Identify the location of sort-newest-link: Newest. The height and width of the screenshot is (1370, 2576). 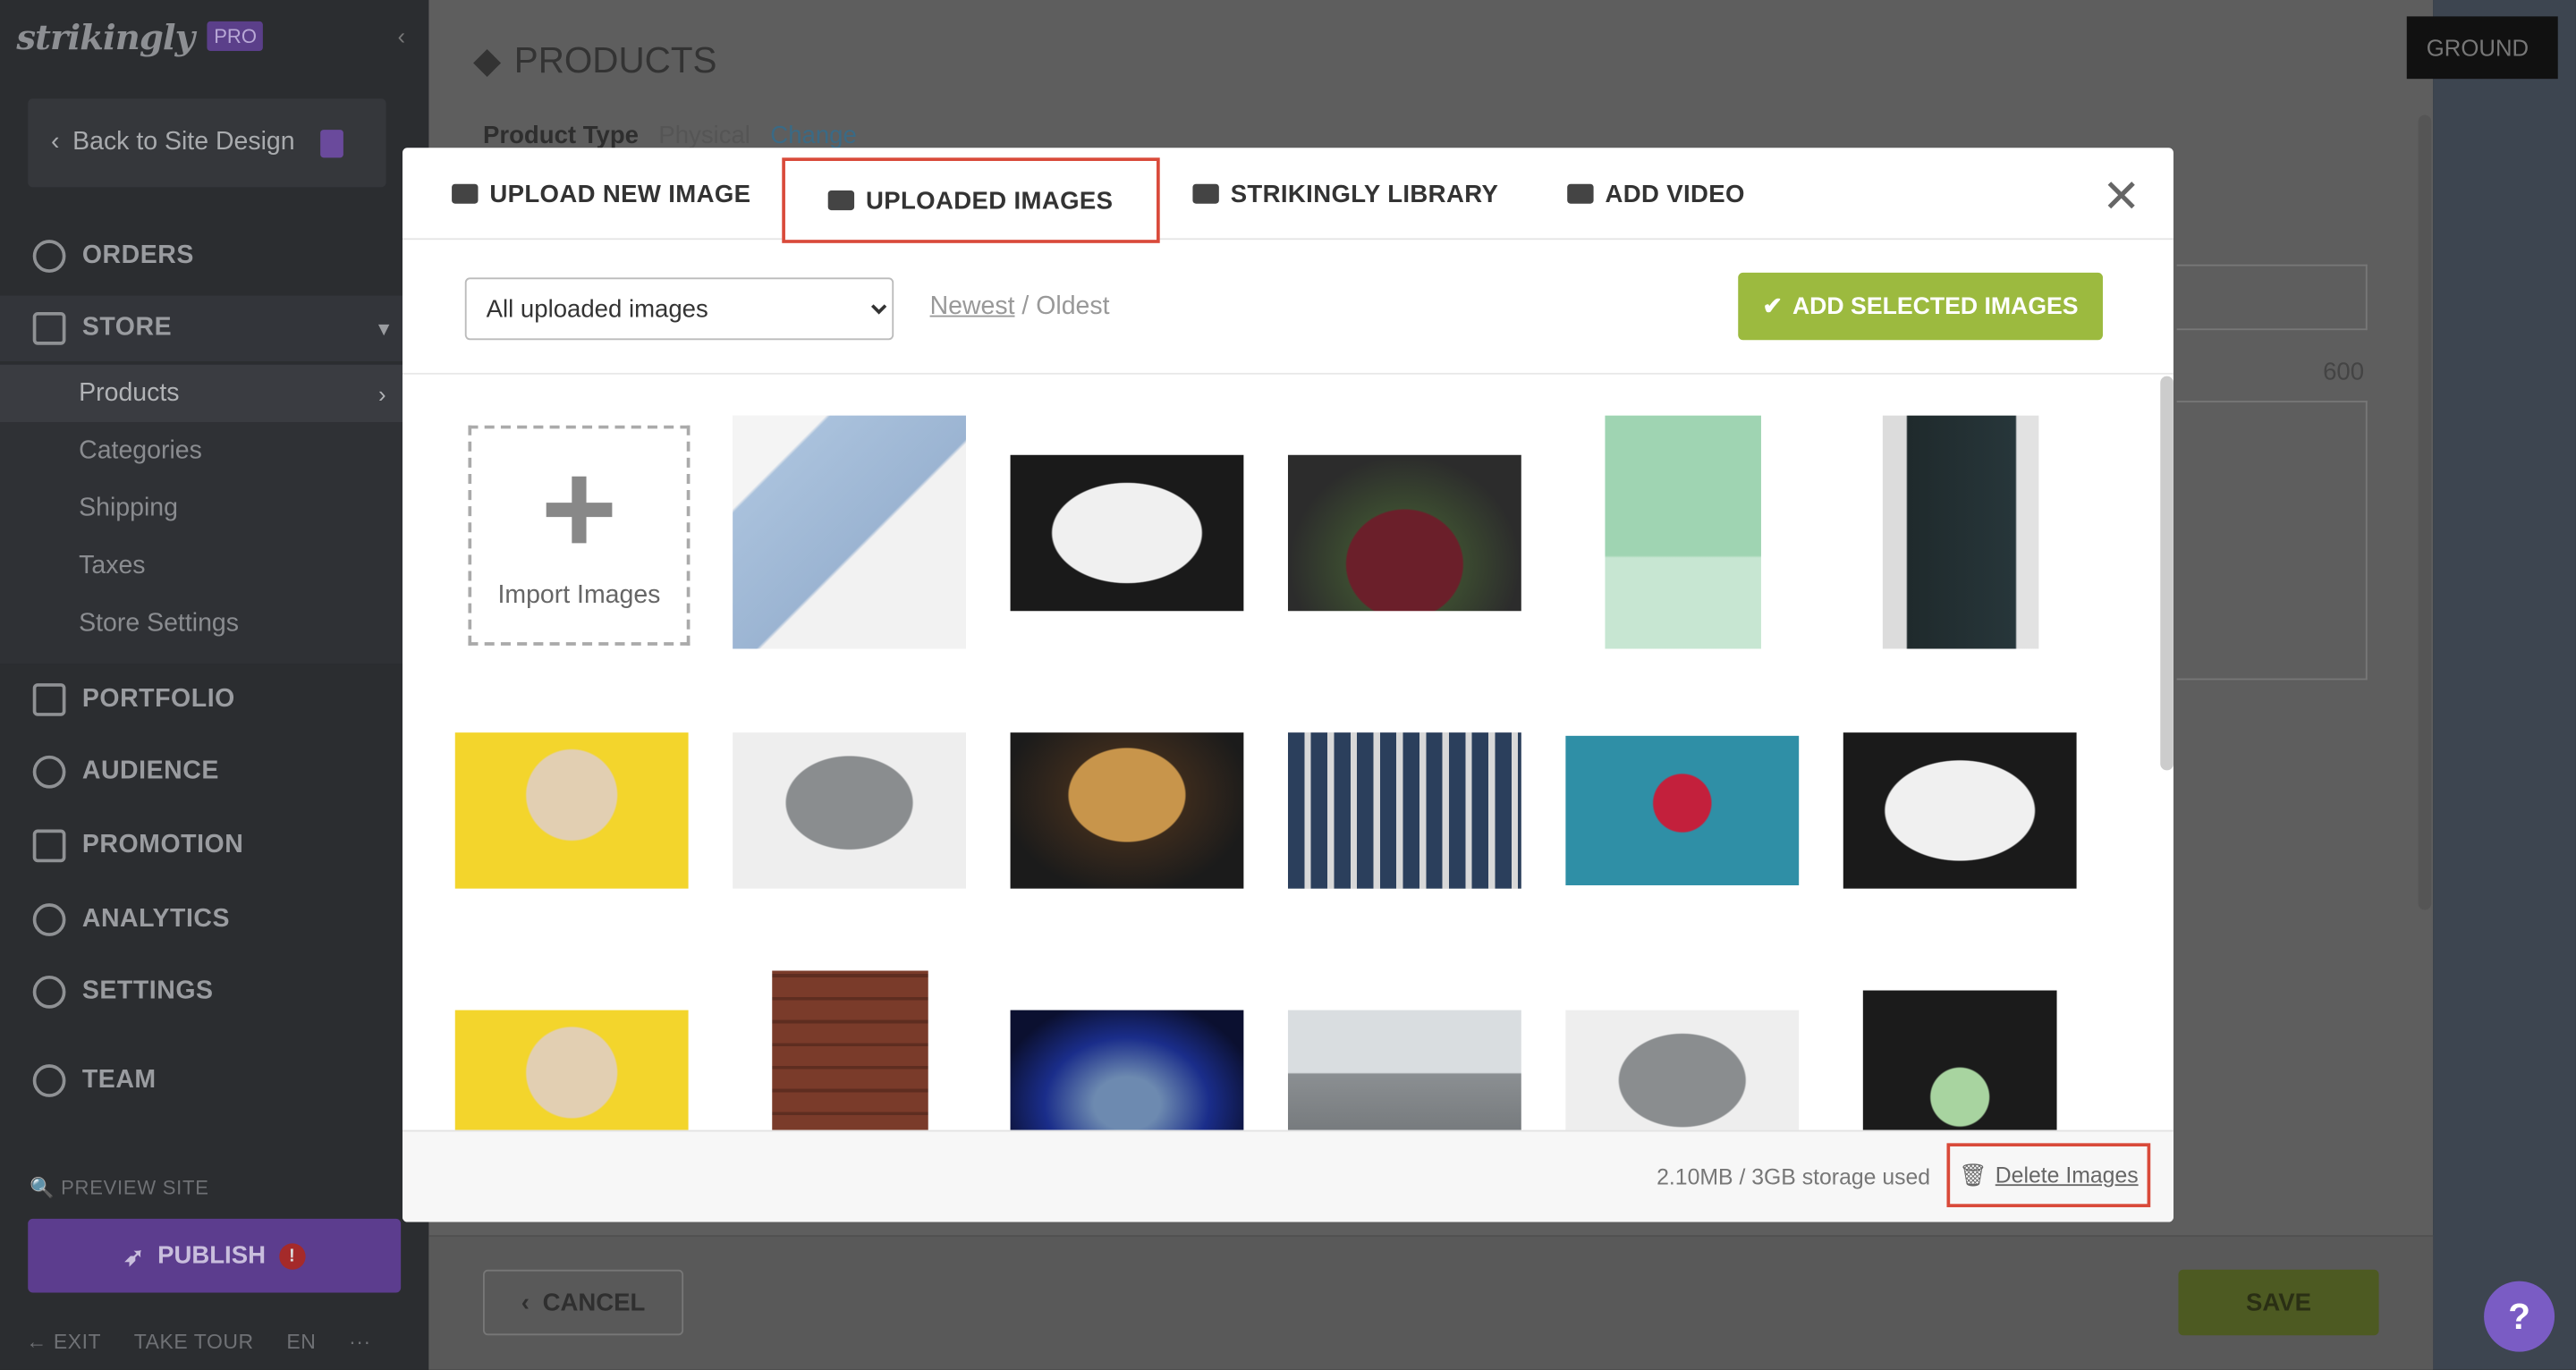
(972, 306).